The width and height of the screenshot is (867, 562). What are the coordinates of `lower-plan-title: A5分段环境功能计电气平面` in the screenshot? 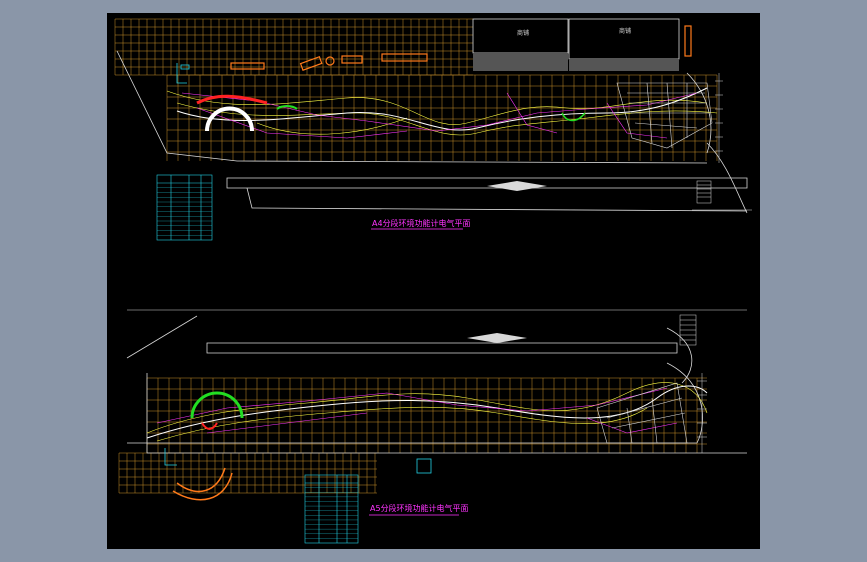 It's located at (419, 508).